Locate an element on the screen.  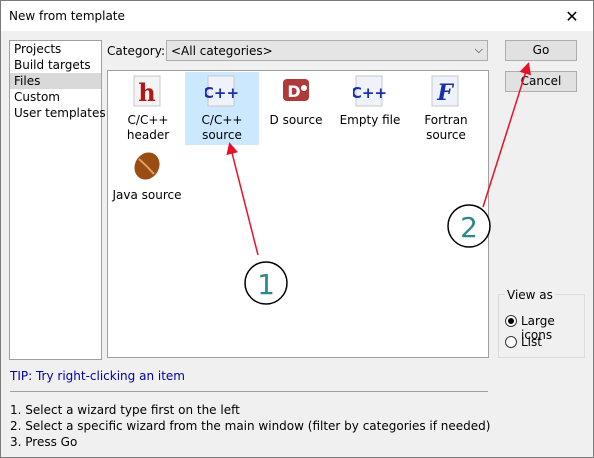
template-label: D source is located at coordinates (296, 120).